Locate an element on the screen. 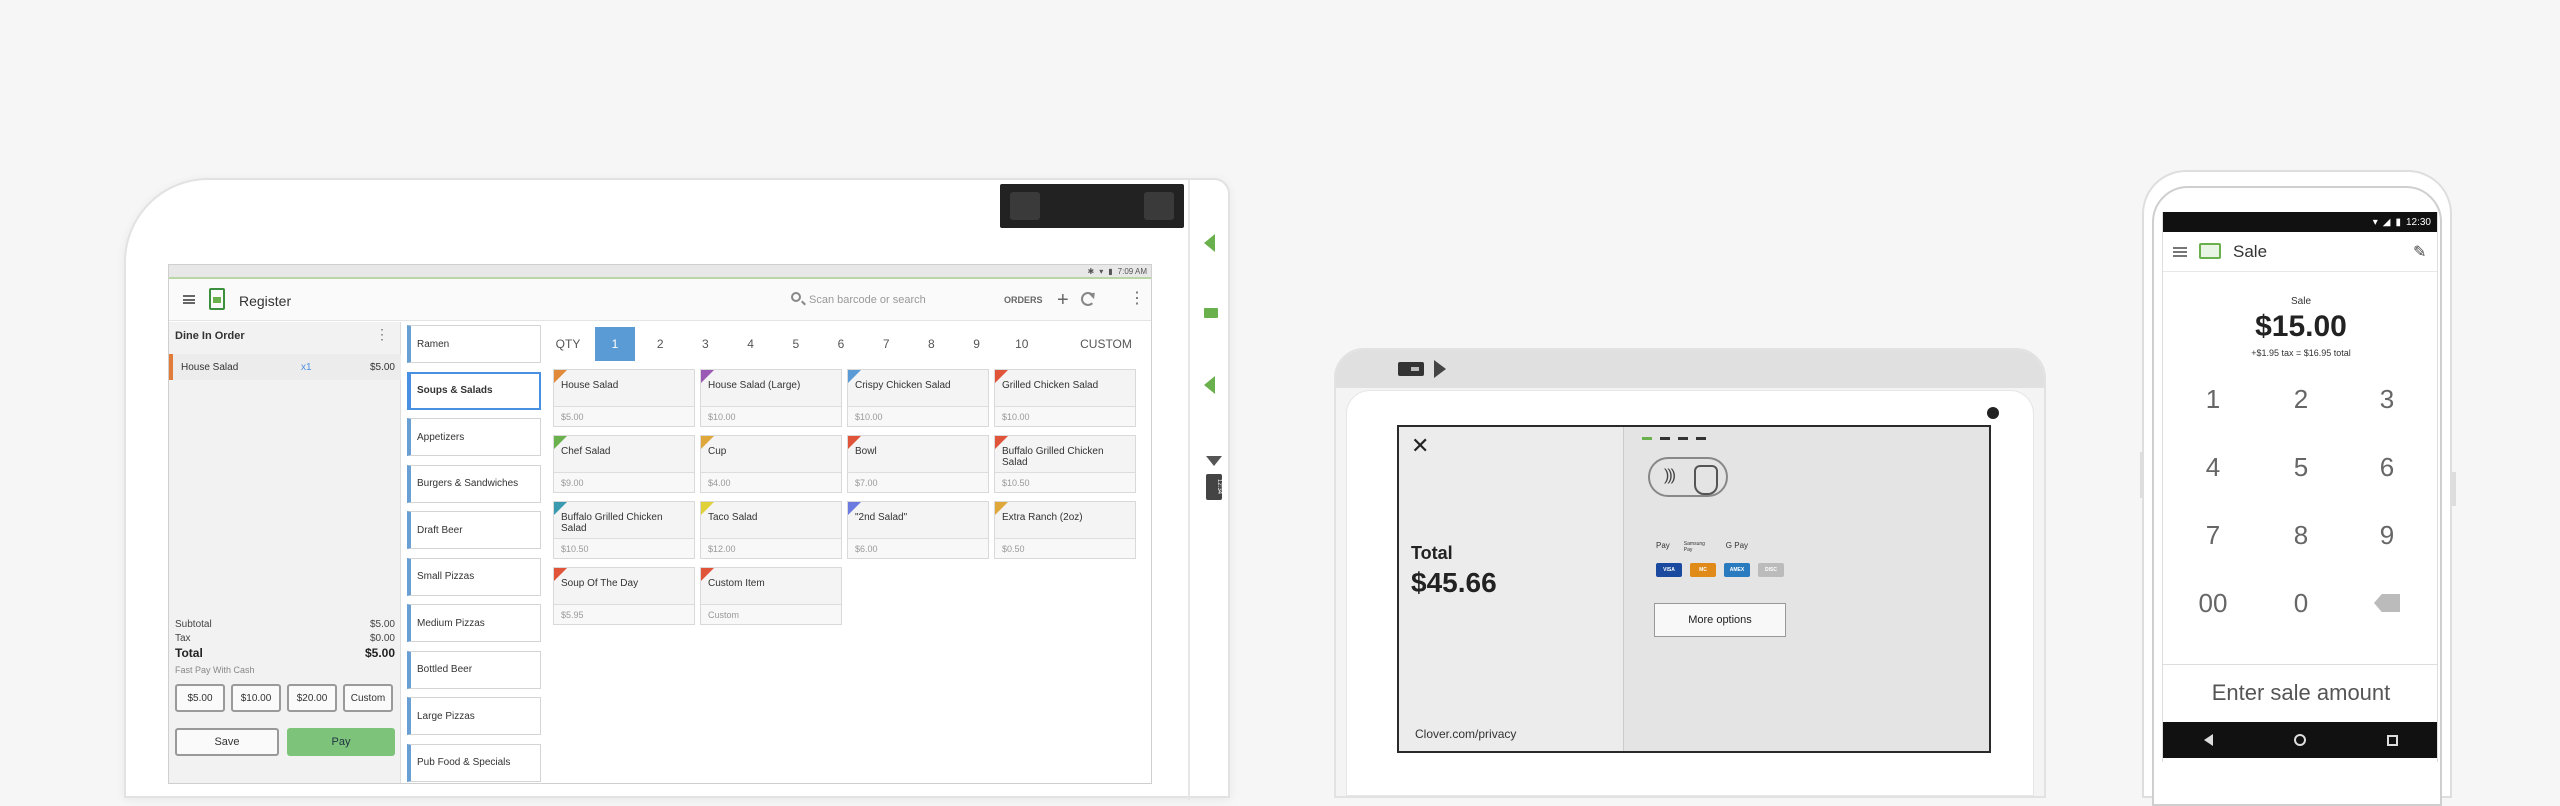  save-button: Save is located at coordinates (227, 742).